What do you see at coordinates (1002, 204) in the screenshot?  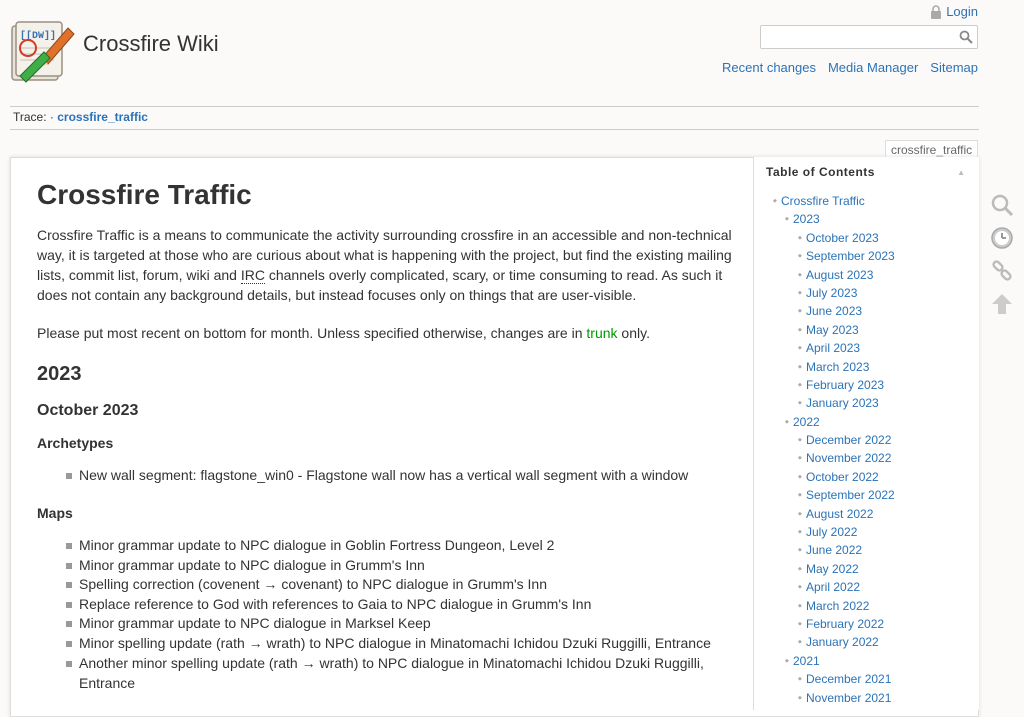 I see `search-page-button` at bounding box center [1002, 204].